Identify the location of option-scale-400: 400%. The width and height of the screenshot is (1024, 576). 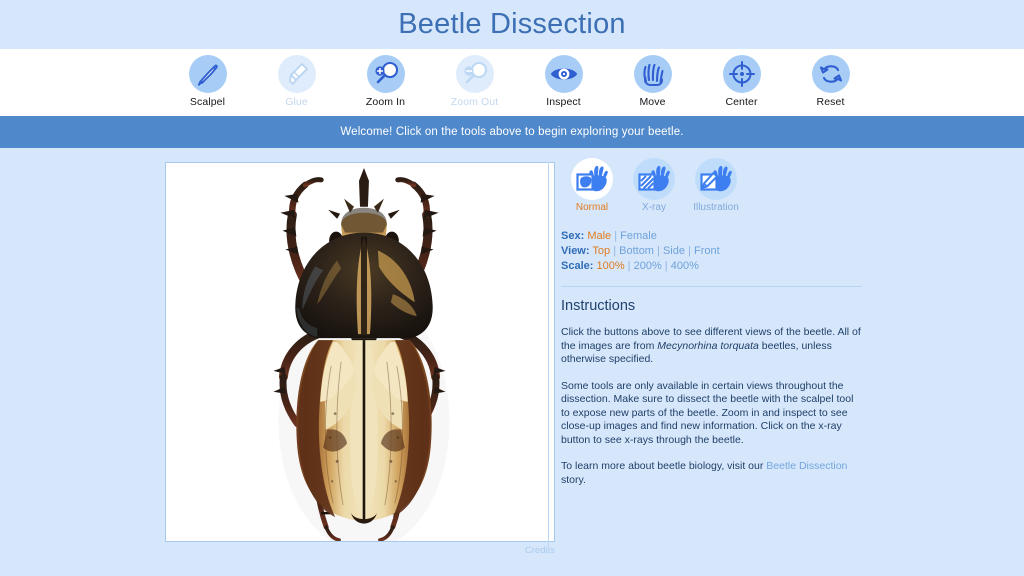
(685, 266).